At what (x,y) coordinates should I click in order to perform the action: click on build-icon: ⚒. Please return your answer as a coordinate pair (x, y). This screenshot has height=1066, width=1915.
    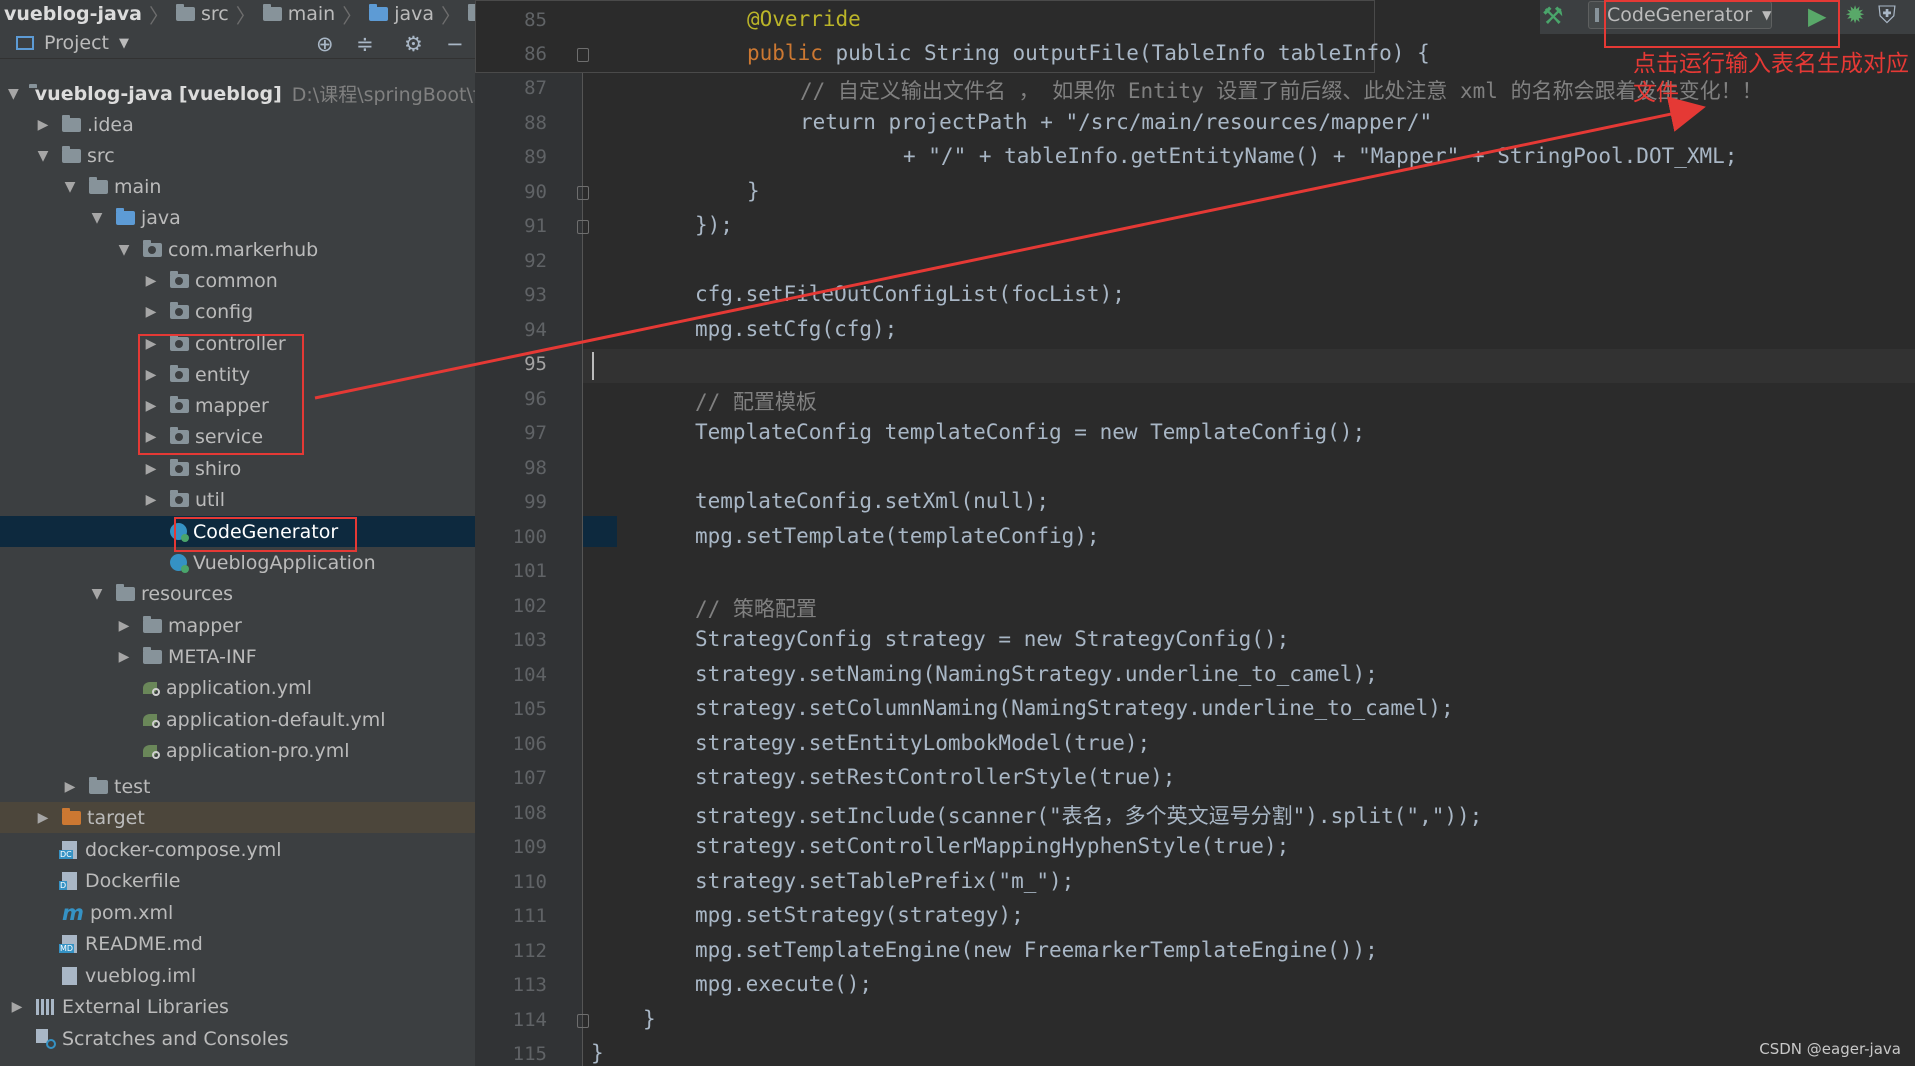
    Looking at the image, I should click on (1553, 16).